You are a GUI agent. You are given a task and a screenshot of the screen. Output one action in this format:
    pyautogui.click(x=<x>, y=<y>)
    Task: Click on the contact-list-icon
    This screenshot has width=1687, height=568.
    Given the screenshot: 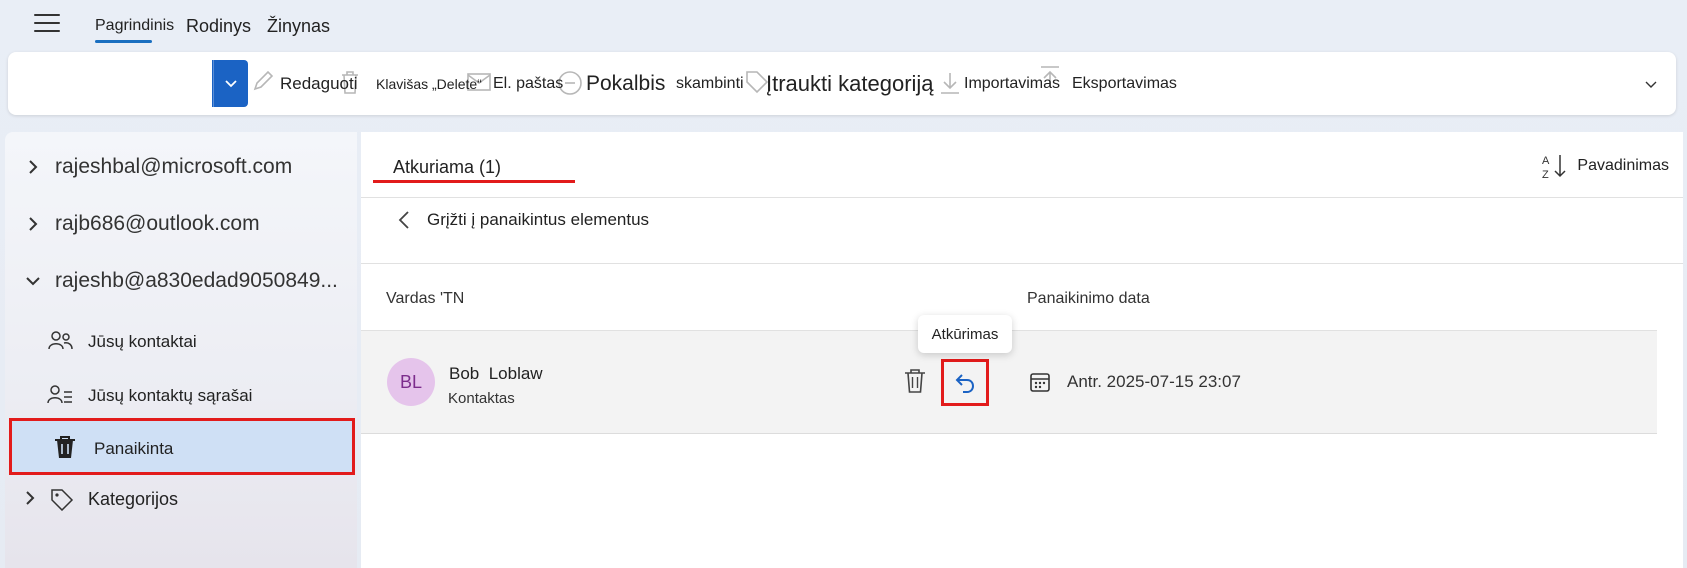 What is the action you would take?
    pyautogui.click(x=59, y=394)
    